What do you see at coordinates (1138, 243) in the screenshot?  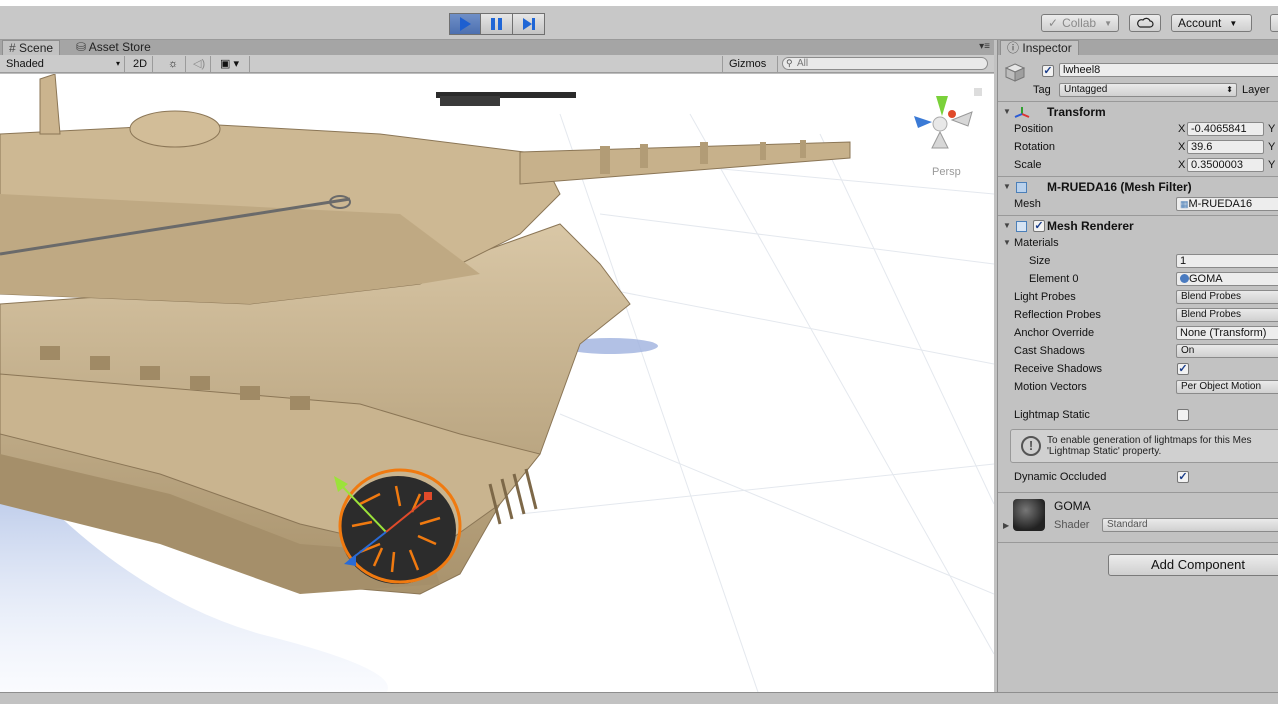 I see `materials-row: ▼ Materials` at bounding box center [1138, 243].